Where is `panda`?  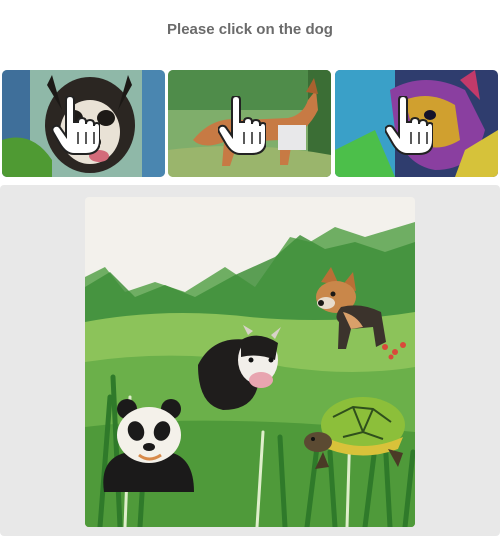
panda is located at coordinates (149, 444).